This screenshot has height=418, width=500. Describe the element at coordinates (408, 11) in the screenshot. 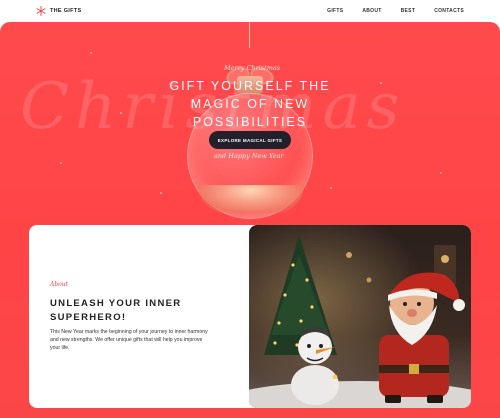

I see `nav-item-best: BEST` at that location.